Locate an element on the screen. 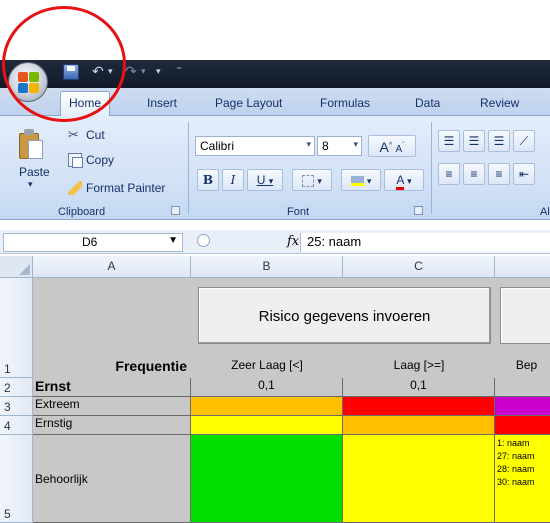  undo-icon: ↶ is located at coordinates (98, 71).